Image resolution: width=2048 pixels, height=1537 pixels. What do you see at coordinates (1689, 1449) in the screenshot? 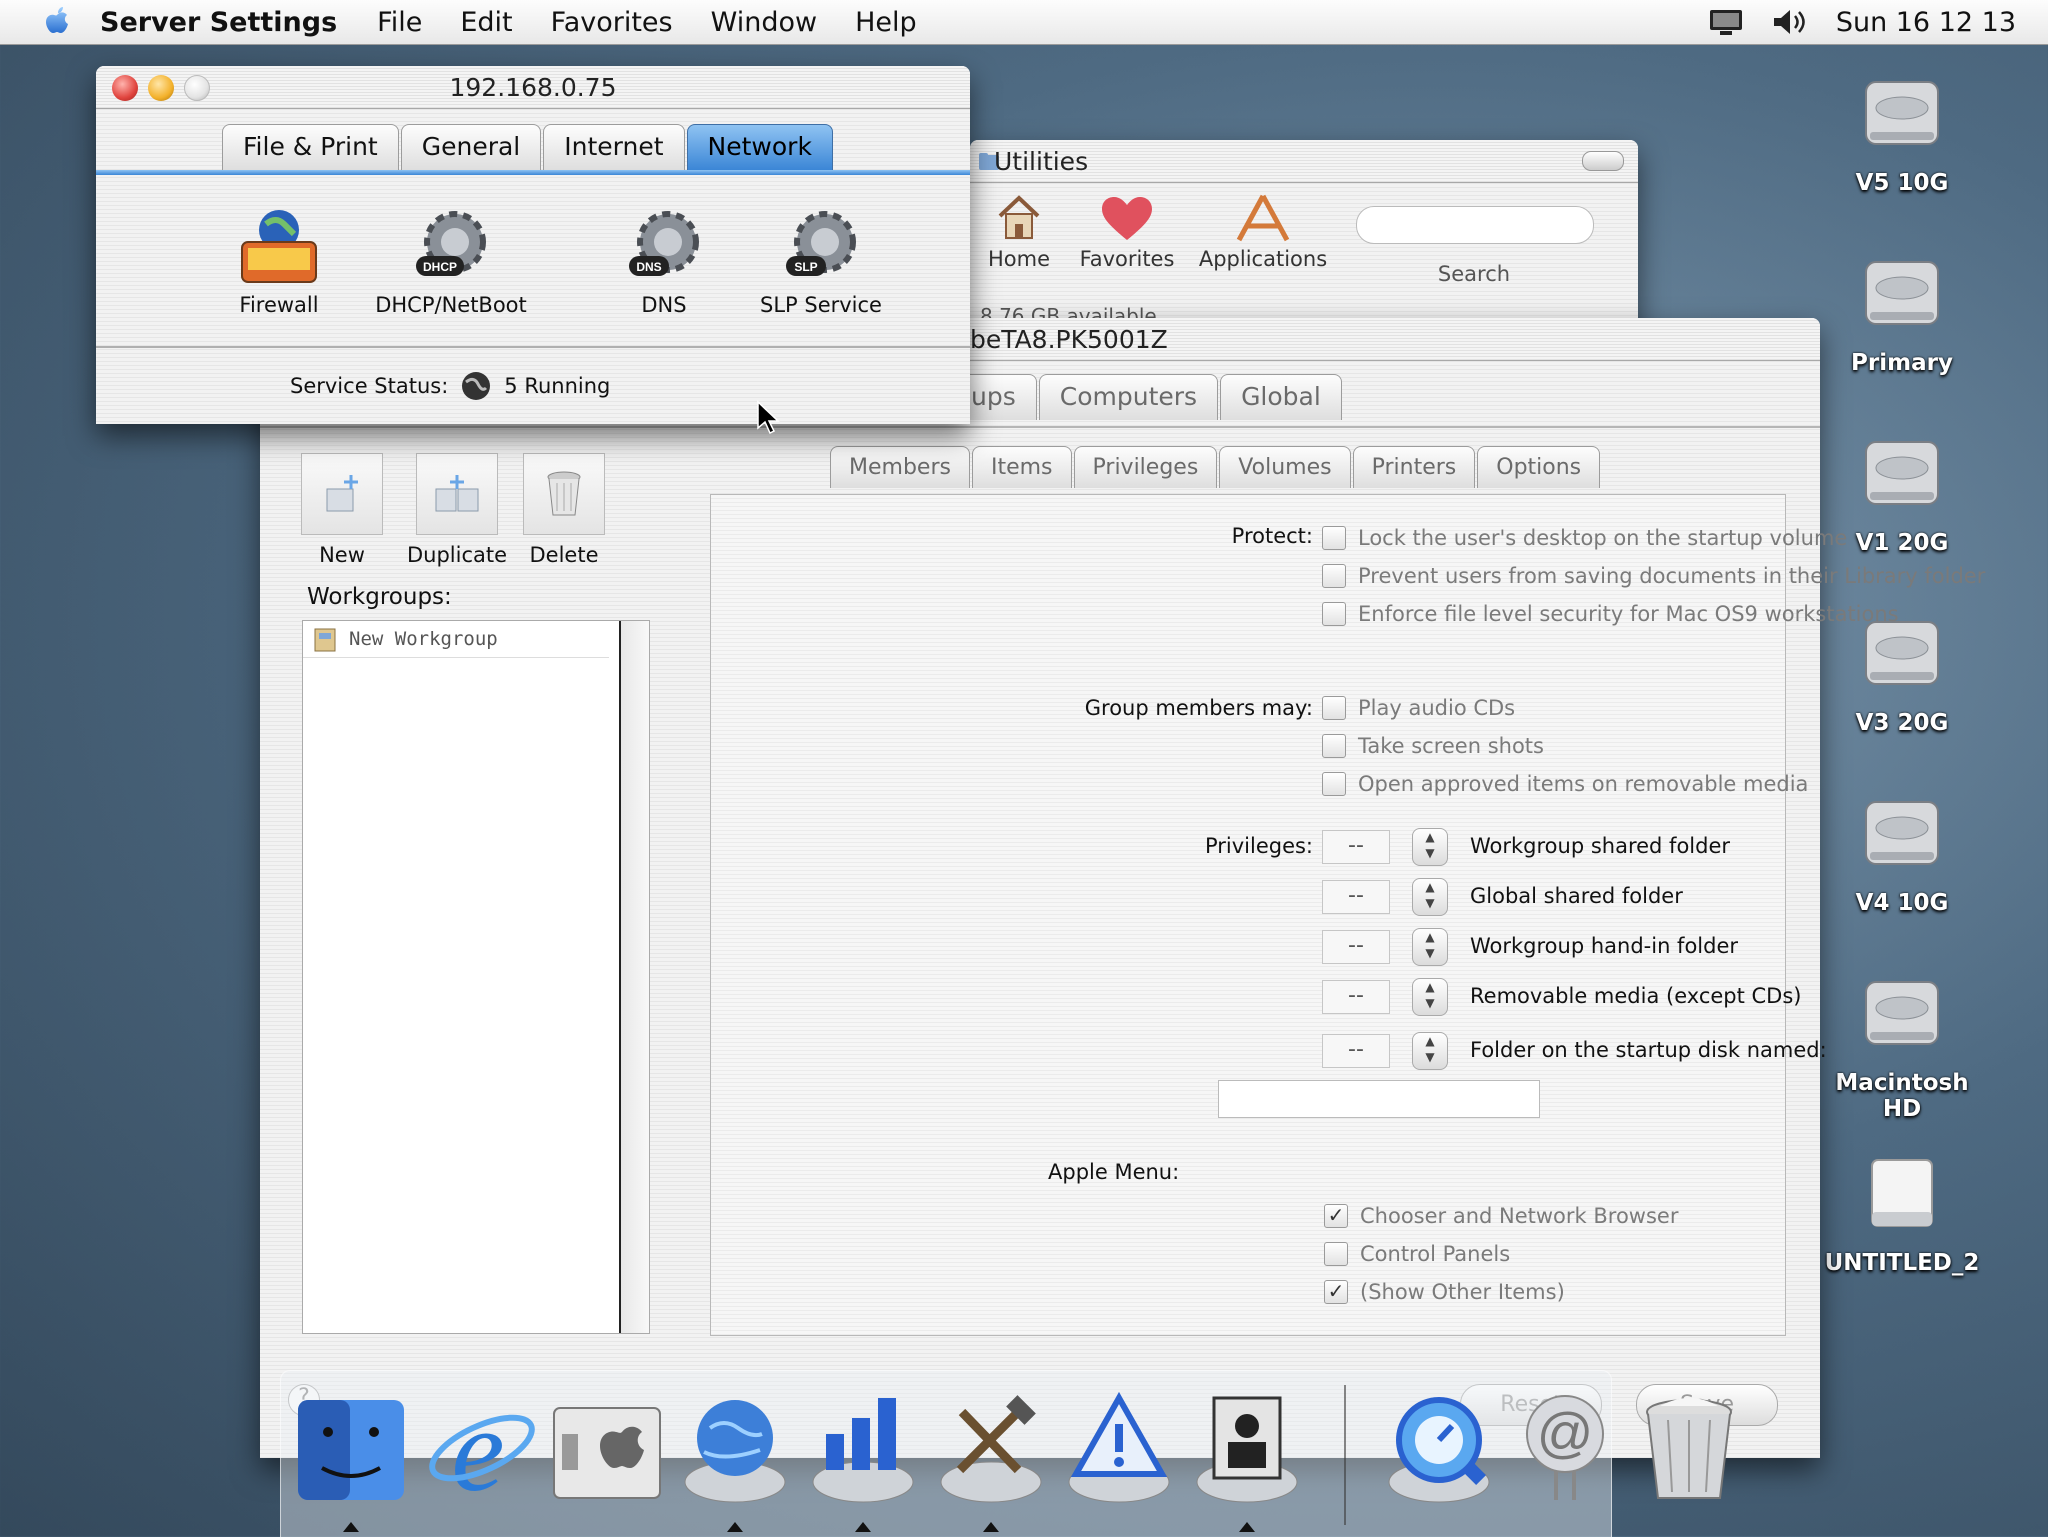
I see `trash-icon` at bounding box center [1689, 1449].